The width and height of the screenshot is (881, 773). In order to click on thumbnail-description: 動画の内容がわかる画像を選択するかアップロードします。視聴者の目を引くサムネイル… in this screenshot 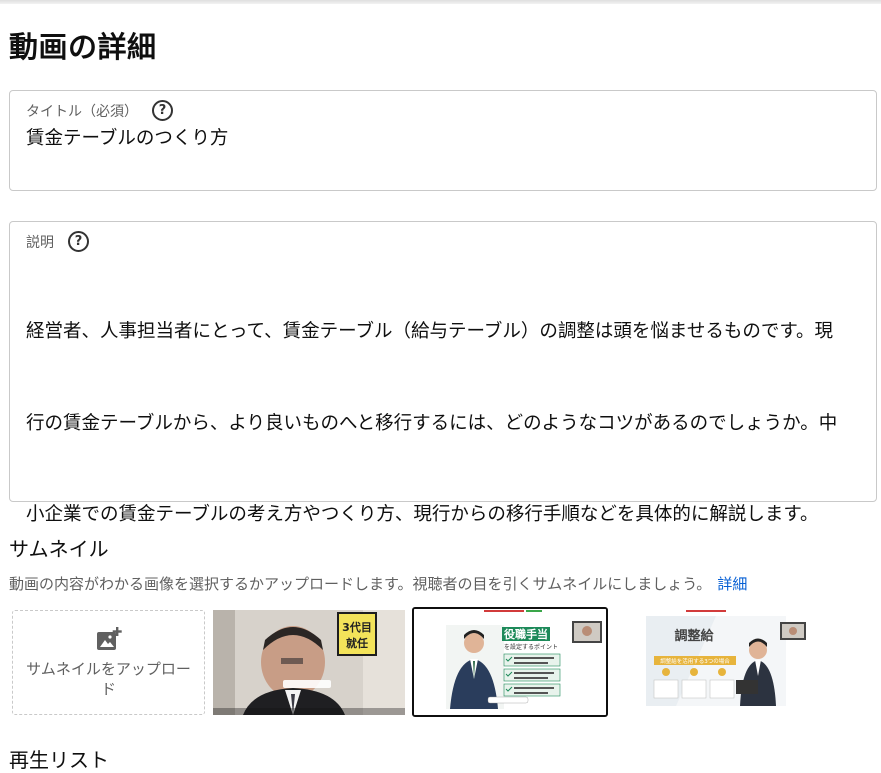, I will do `click(378, 583)`.